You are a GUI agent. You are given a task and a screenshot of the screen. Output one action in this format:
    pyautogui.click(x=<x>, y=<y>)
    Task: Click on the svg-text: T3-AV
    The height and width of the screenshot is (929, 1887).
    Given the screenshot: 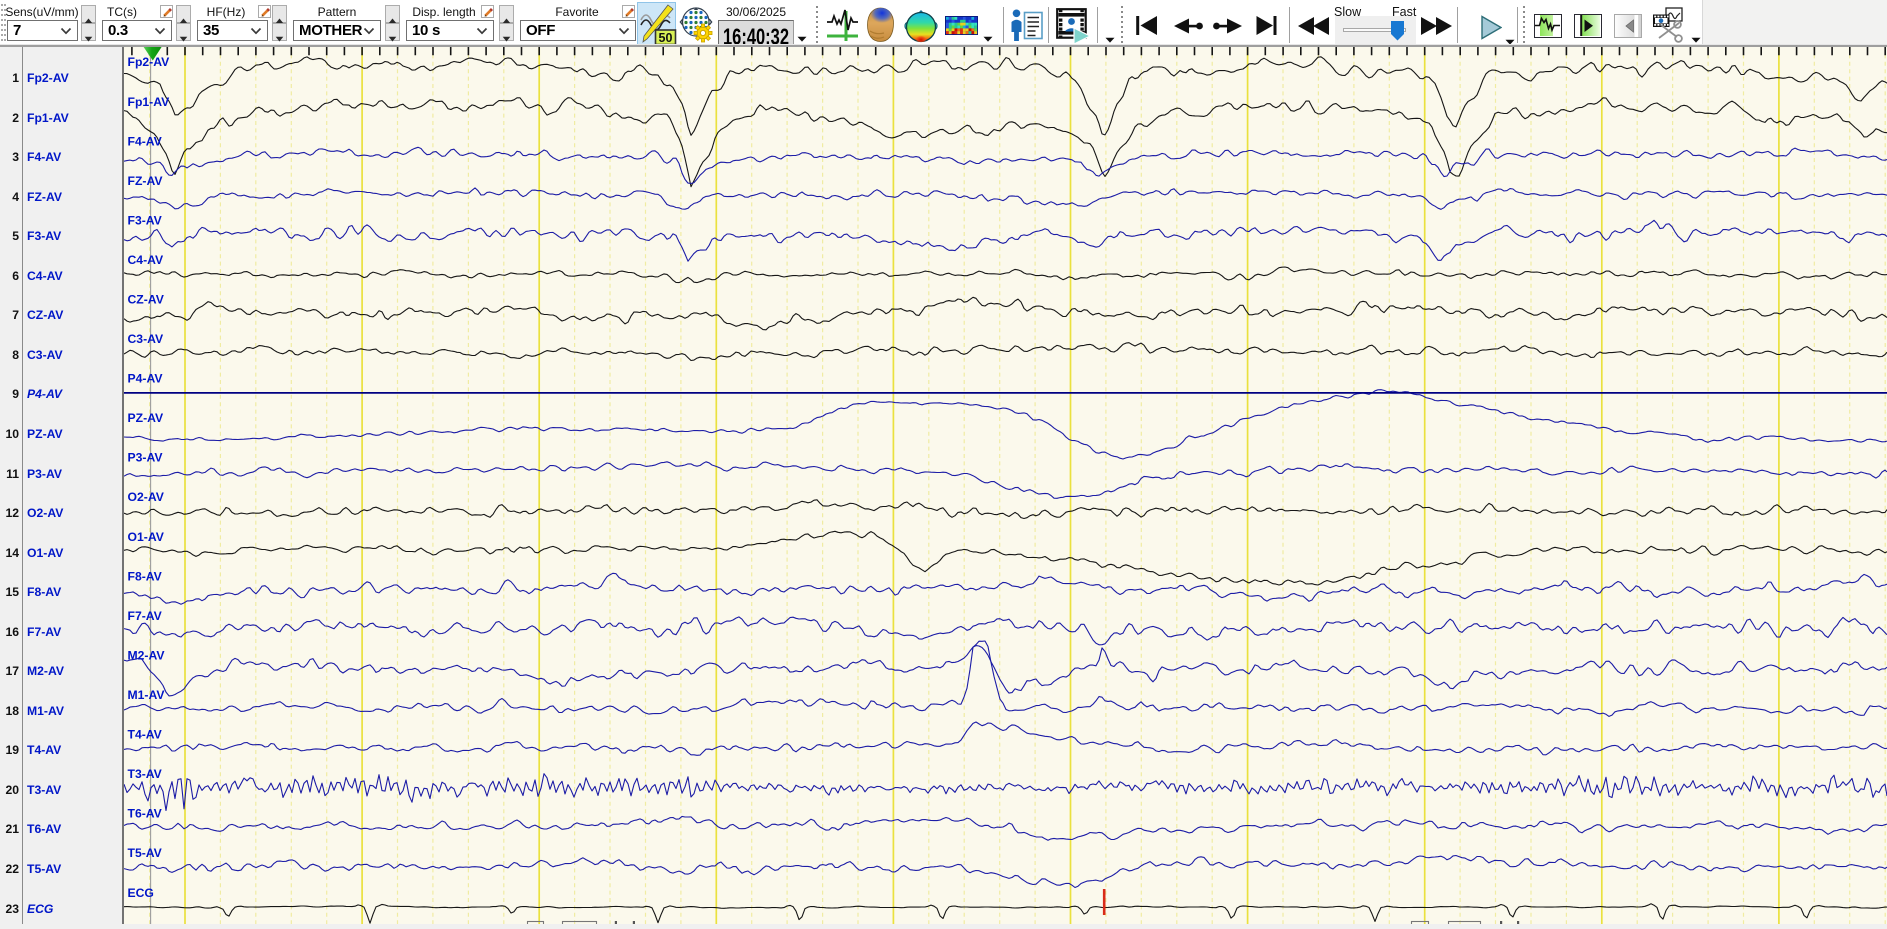 What is the action you would take?
    pyautogui.click(x=145, y=774)
    